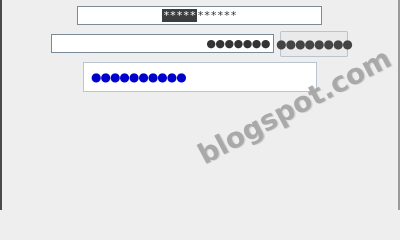 The height and width of the screenshot is (240, 400). Describe the element at coordinates (238, 43) in the screenshot. I see `masked-text: ●●●●●●●` at that location.